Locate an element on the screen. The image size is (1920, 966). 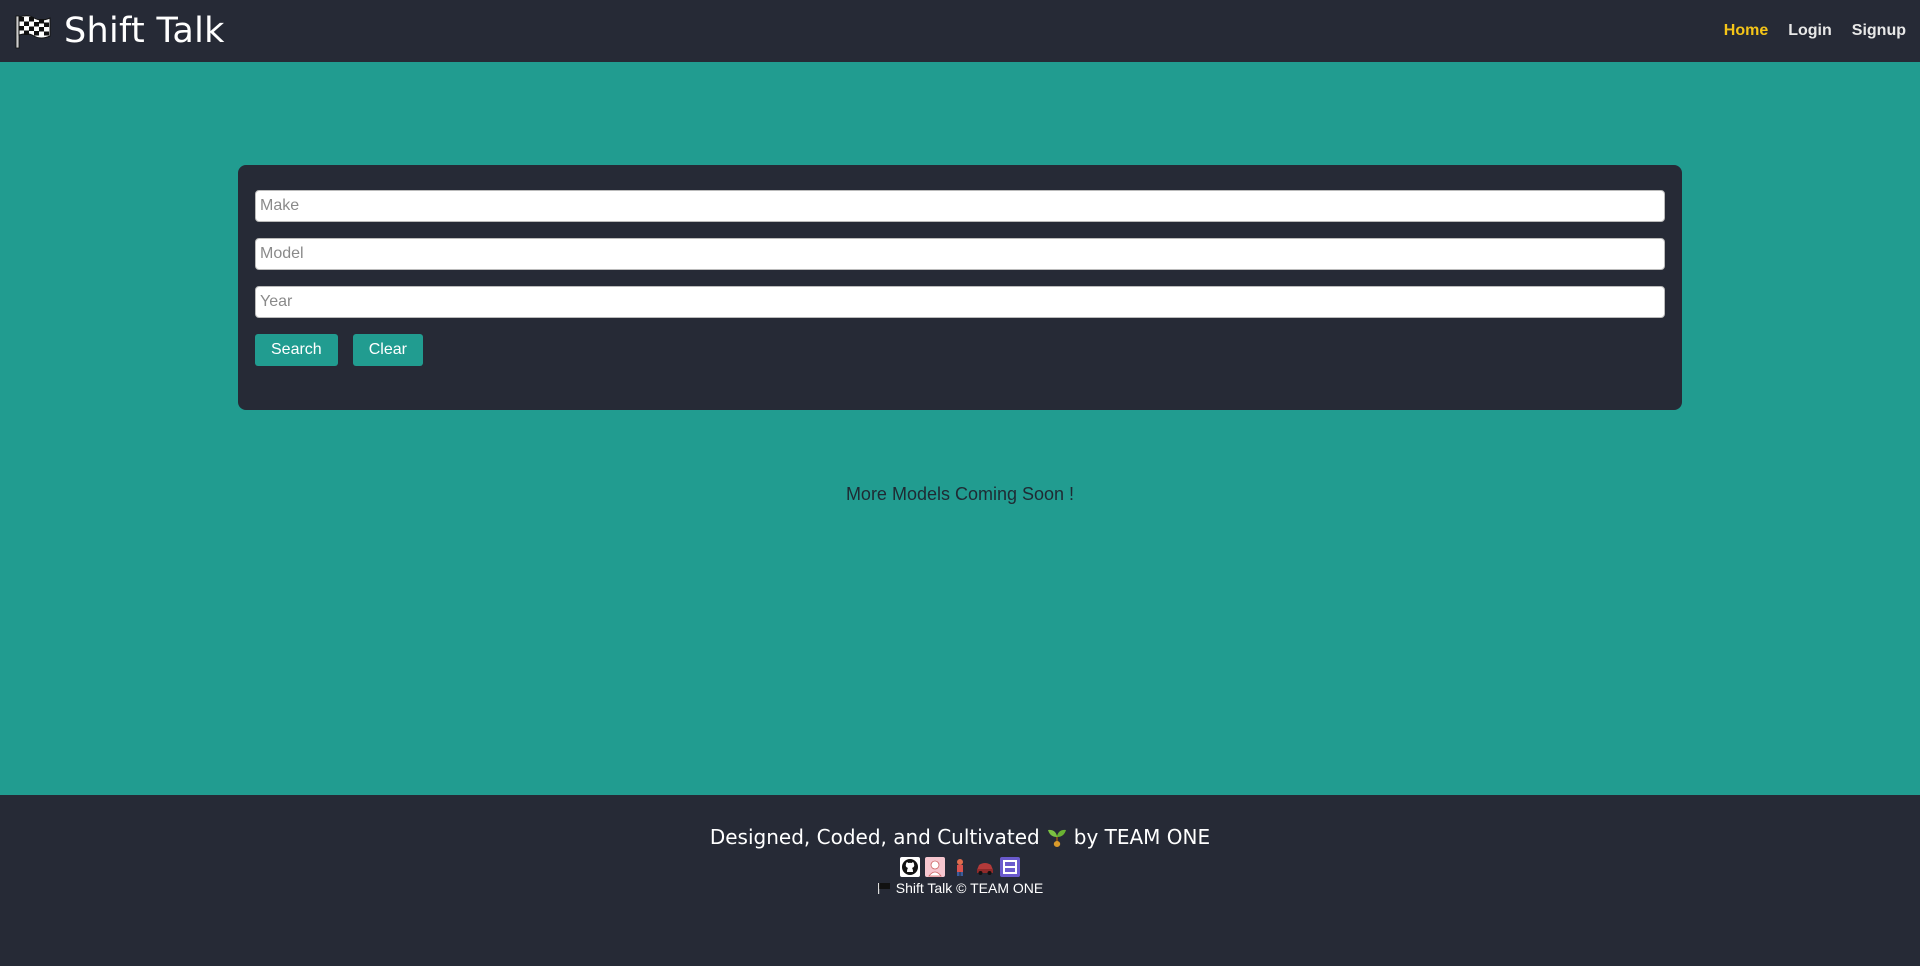
person-avatar-icon is located at coordinates (960, 867).